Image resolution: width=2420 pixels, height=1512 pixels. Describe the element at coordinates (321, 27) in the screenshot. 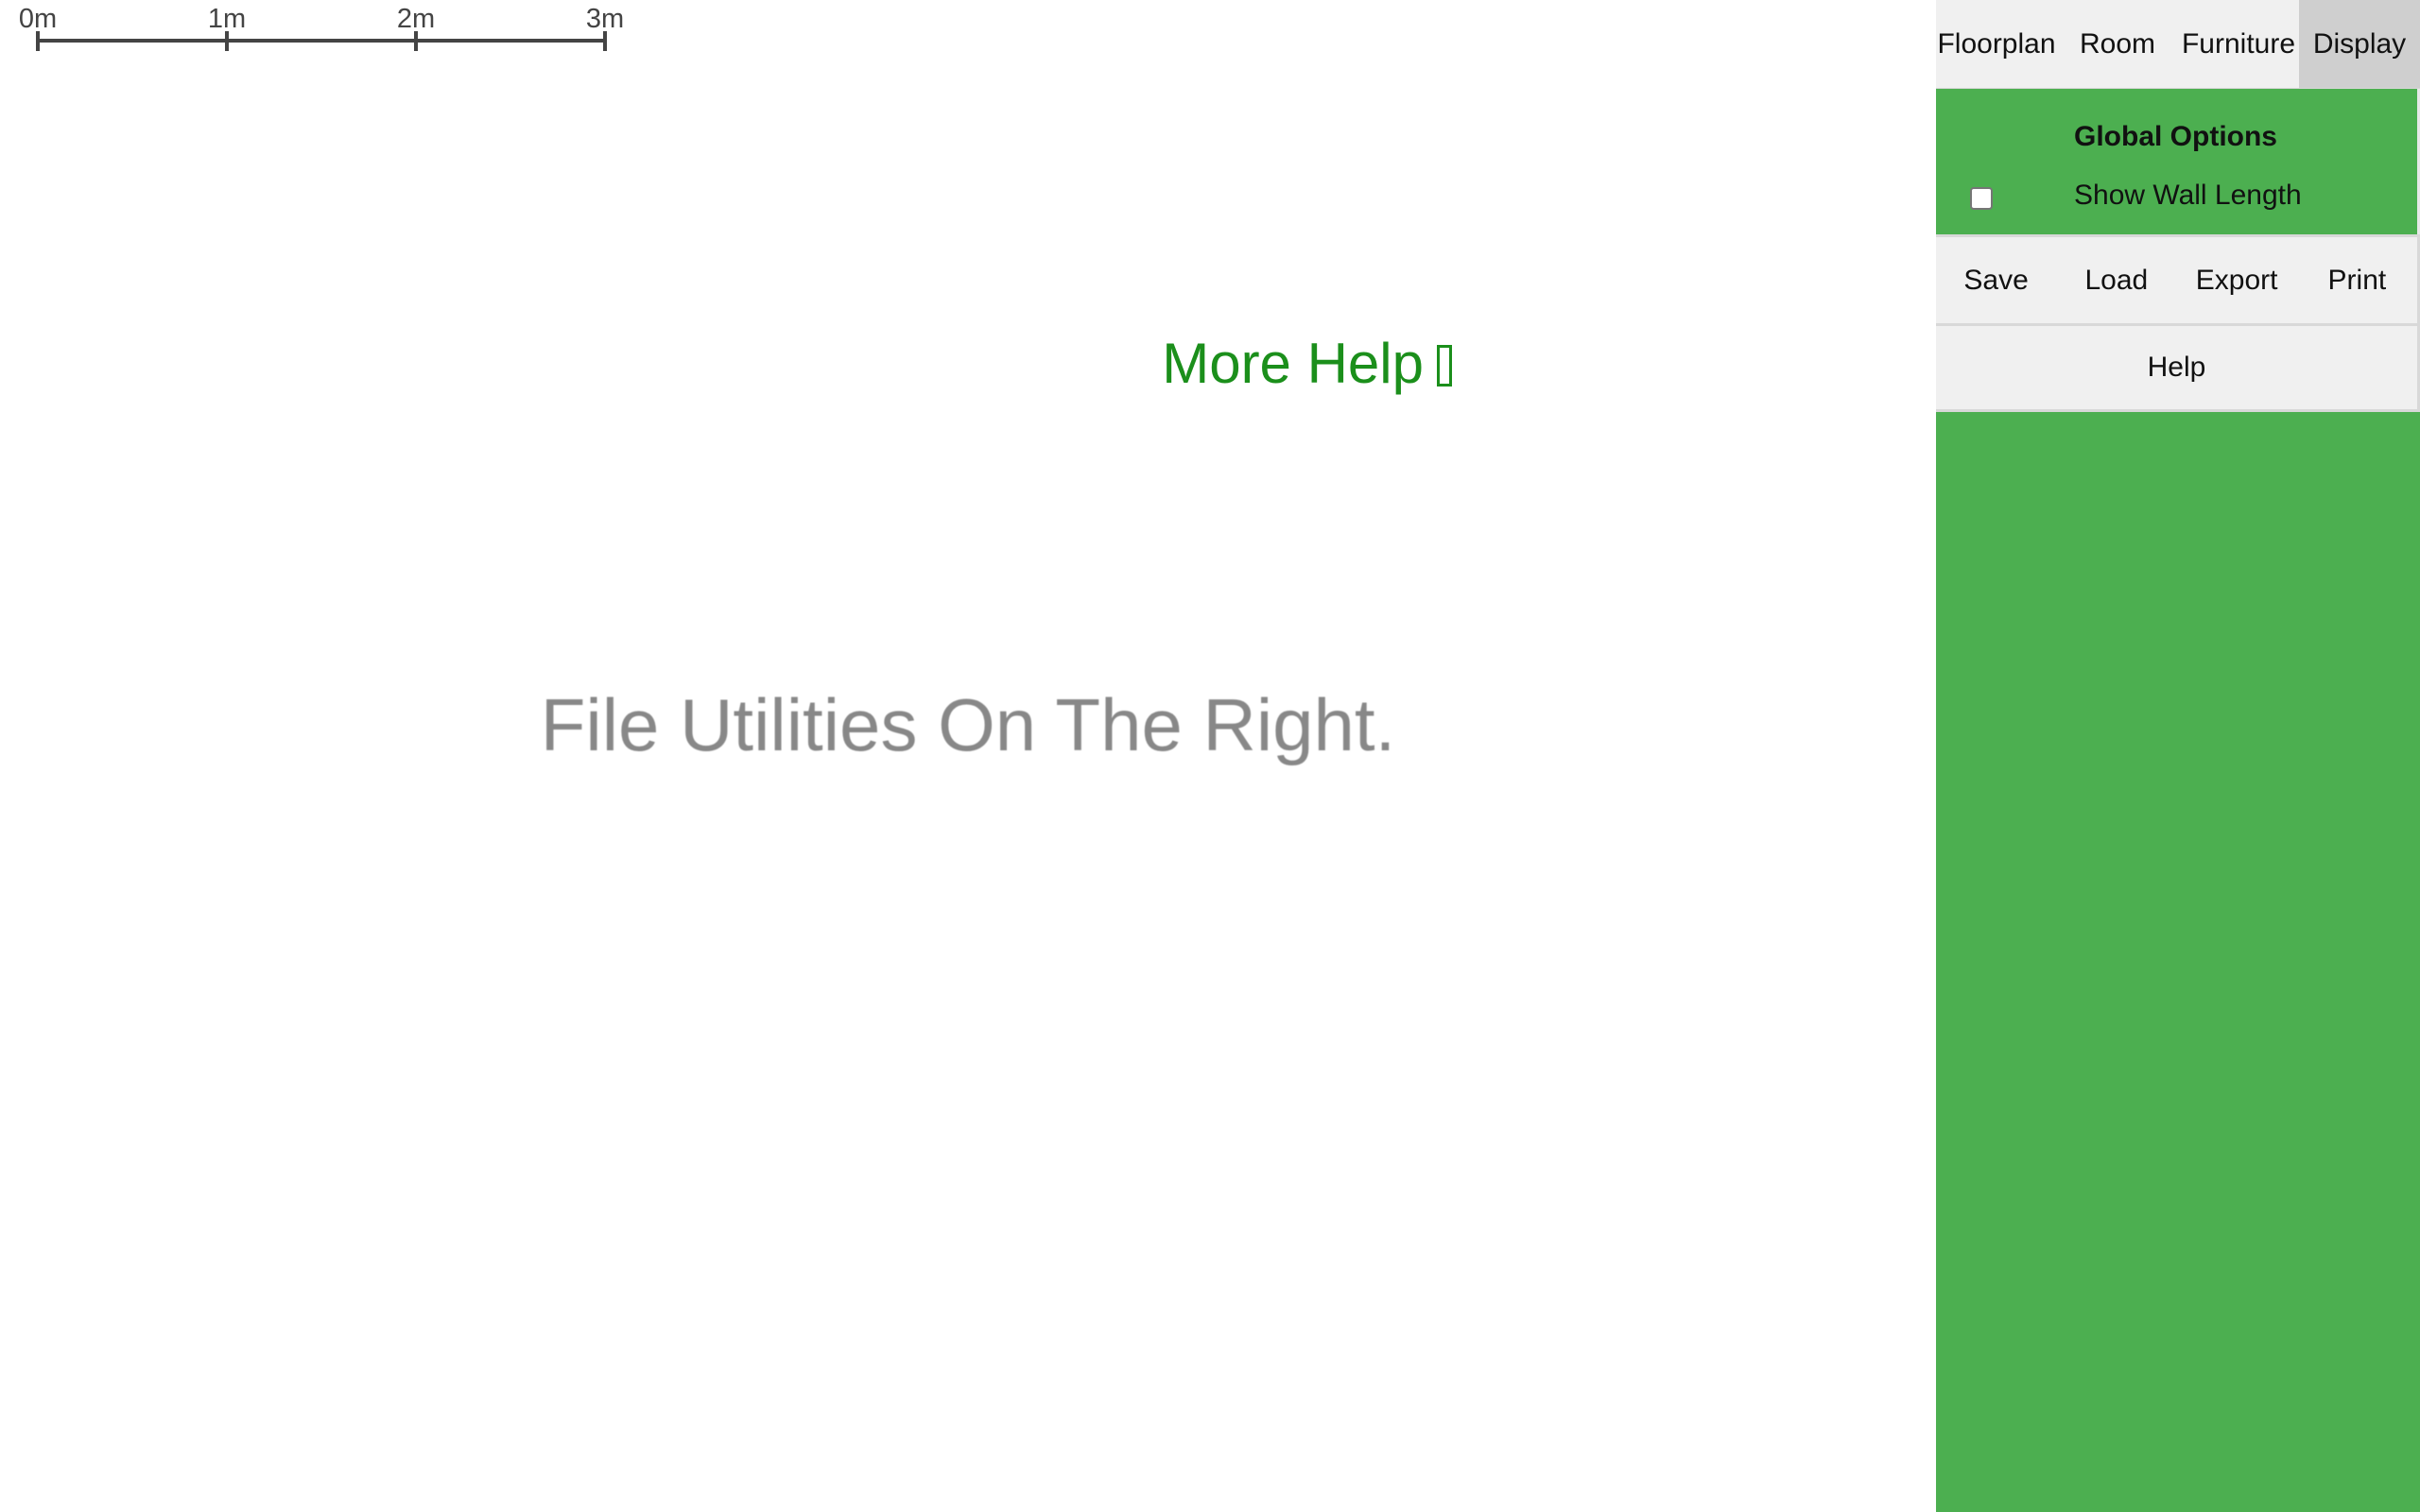

I see `scale-bar: 0m 1m 2m 3m` at that location.